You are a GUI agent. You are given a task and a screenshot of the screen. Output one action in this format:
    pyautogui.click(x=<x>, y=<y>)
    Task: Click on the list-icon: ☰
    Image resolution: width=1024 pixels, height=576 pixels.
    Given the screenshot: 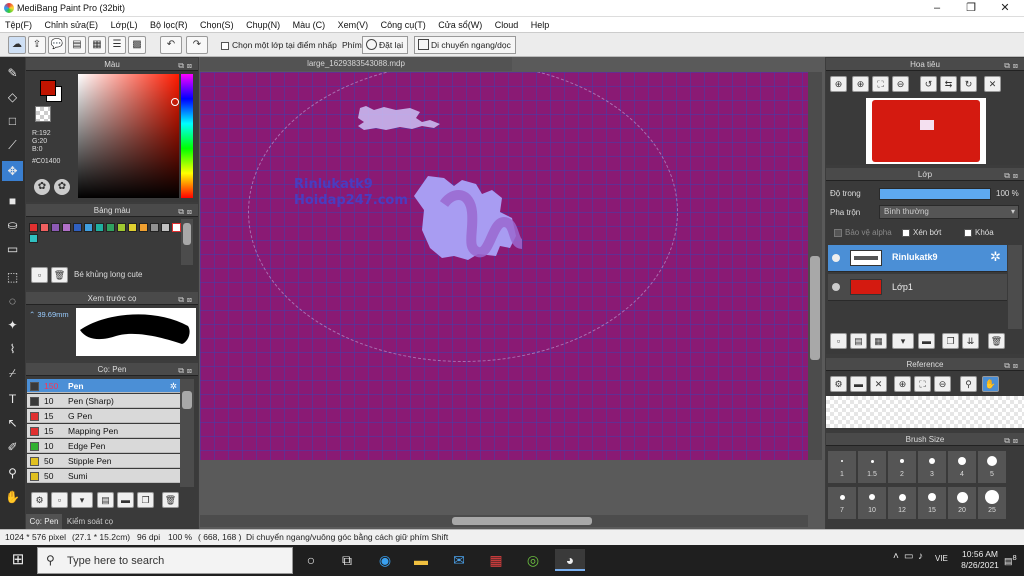 What is the action you would take?
    pyautogui.click(x=117, y=45)
    